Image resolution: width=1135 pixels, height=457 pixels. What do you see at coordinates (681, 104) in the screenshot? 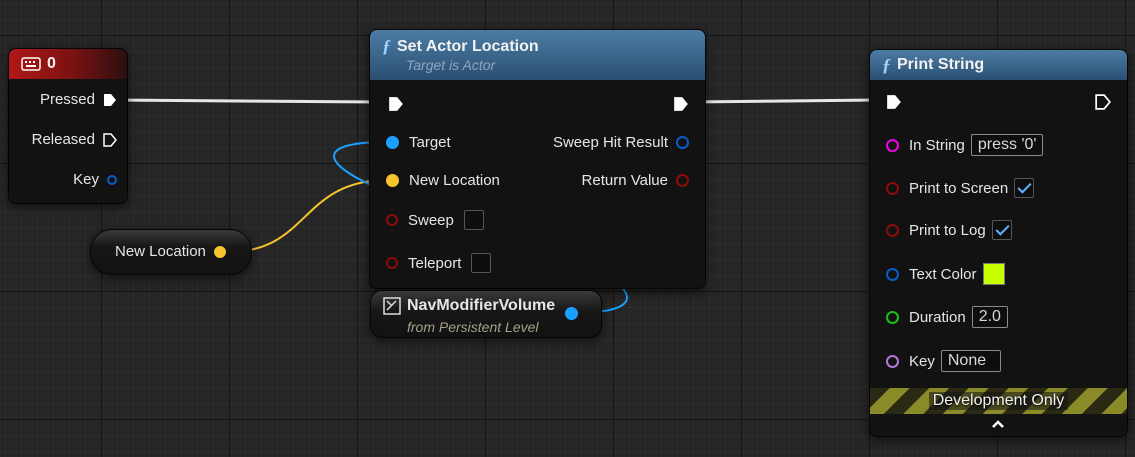
I see `exec-out-icon` at bounding box center [681, 104].